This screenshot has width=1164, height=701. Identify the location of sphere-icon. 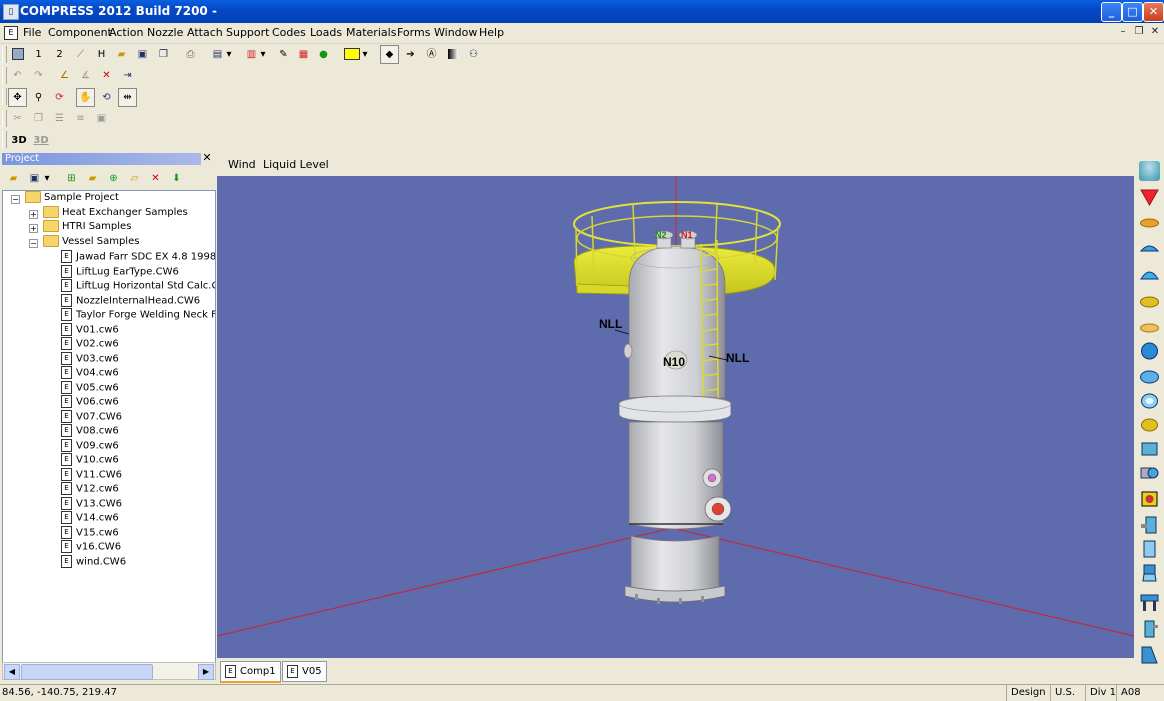
(1149, 351).